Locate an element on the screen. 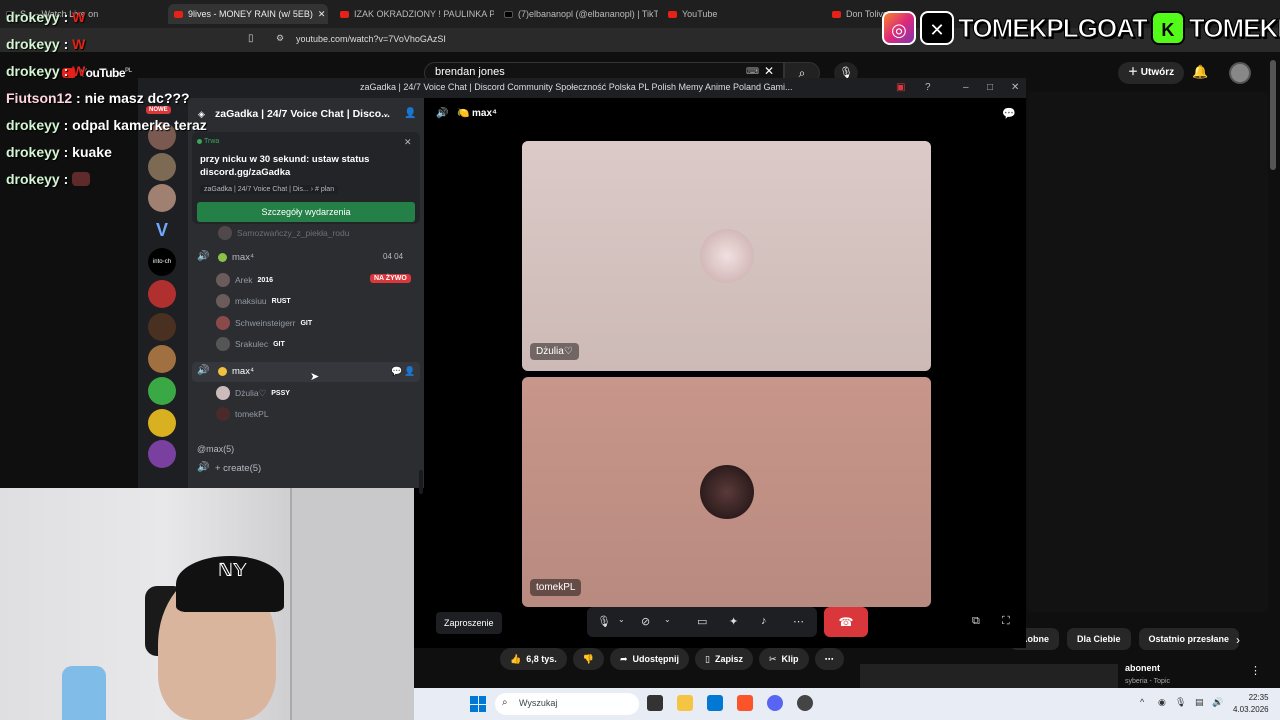 This screenshot has width=1280, height=720. voice-user: tomekPL is located at coordinates (242, 414).